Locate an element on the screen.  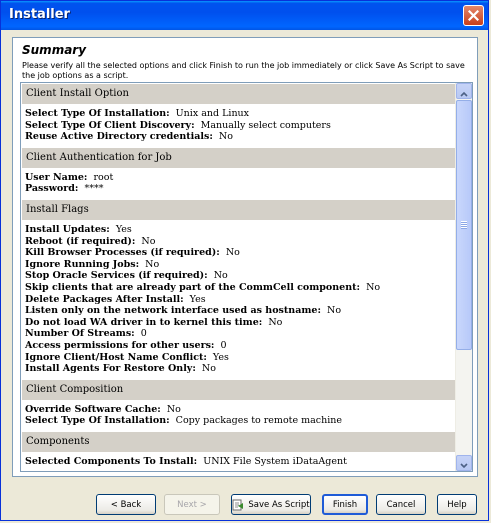
option-row: Stop Oracle Services (if required): No is located at coordinates (241, 276).